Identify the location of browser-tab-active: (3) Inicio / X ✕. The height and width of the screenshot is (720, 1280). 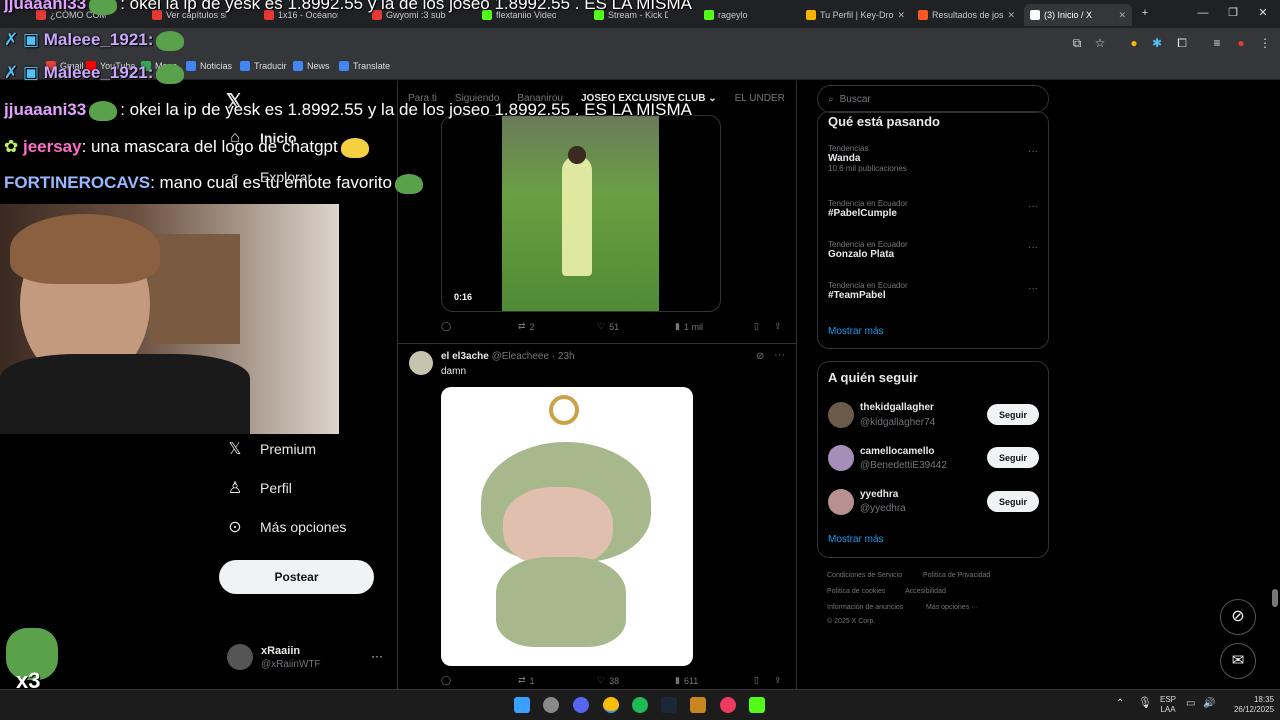
(1078, 15).